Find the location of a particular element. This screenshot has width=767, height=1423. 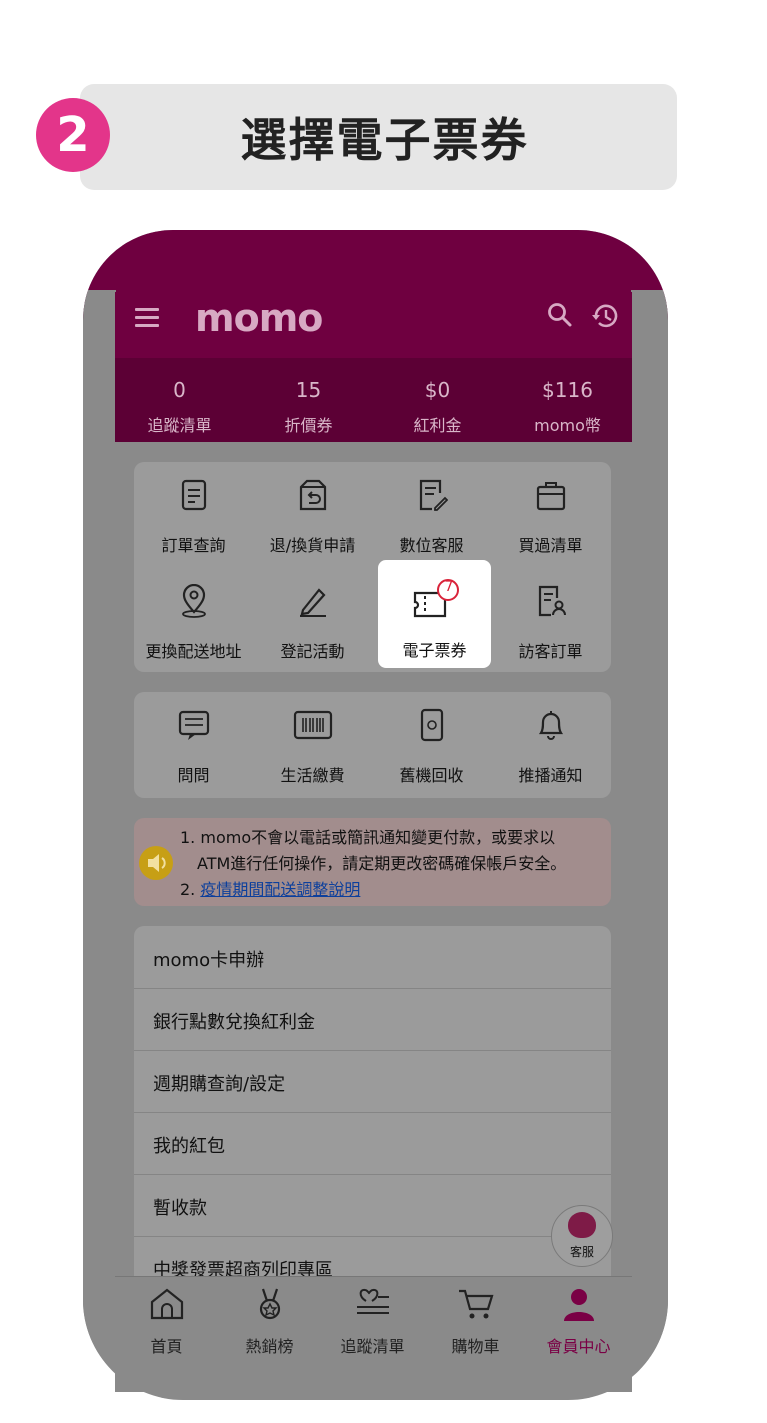

edit-document-icon is located at coordinates (433, 495).